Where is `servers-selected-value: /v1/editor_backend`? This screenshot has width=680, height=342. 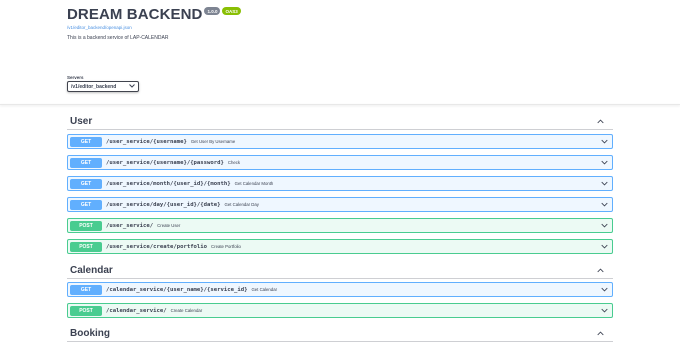 servers-selected-value: /v1/editor_backend is located at coordinates (94, 86).